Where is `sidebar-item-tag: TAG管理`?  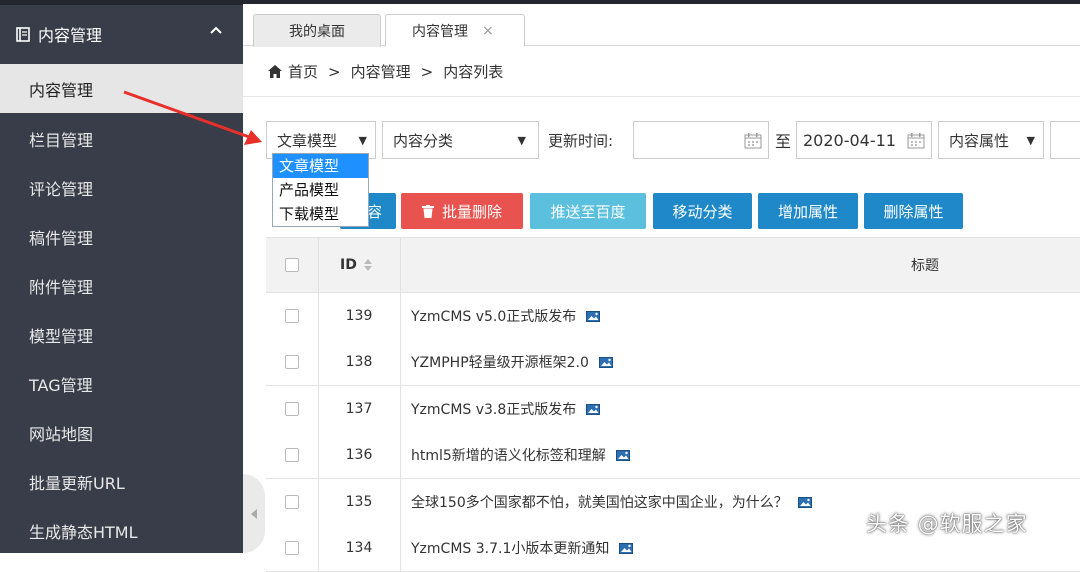 sidebar-item-tag: TAG管理 is located at coordinates (121, 383).